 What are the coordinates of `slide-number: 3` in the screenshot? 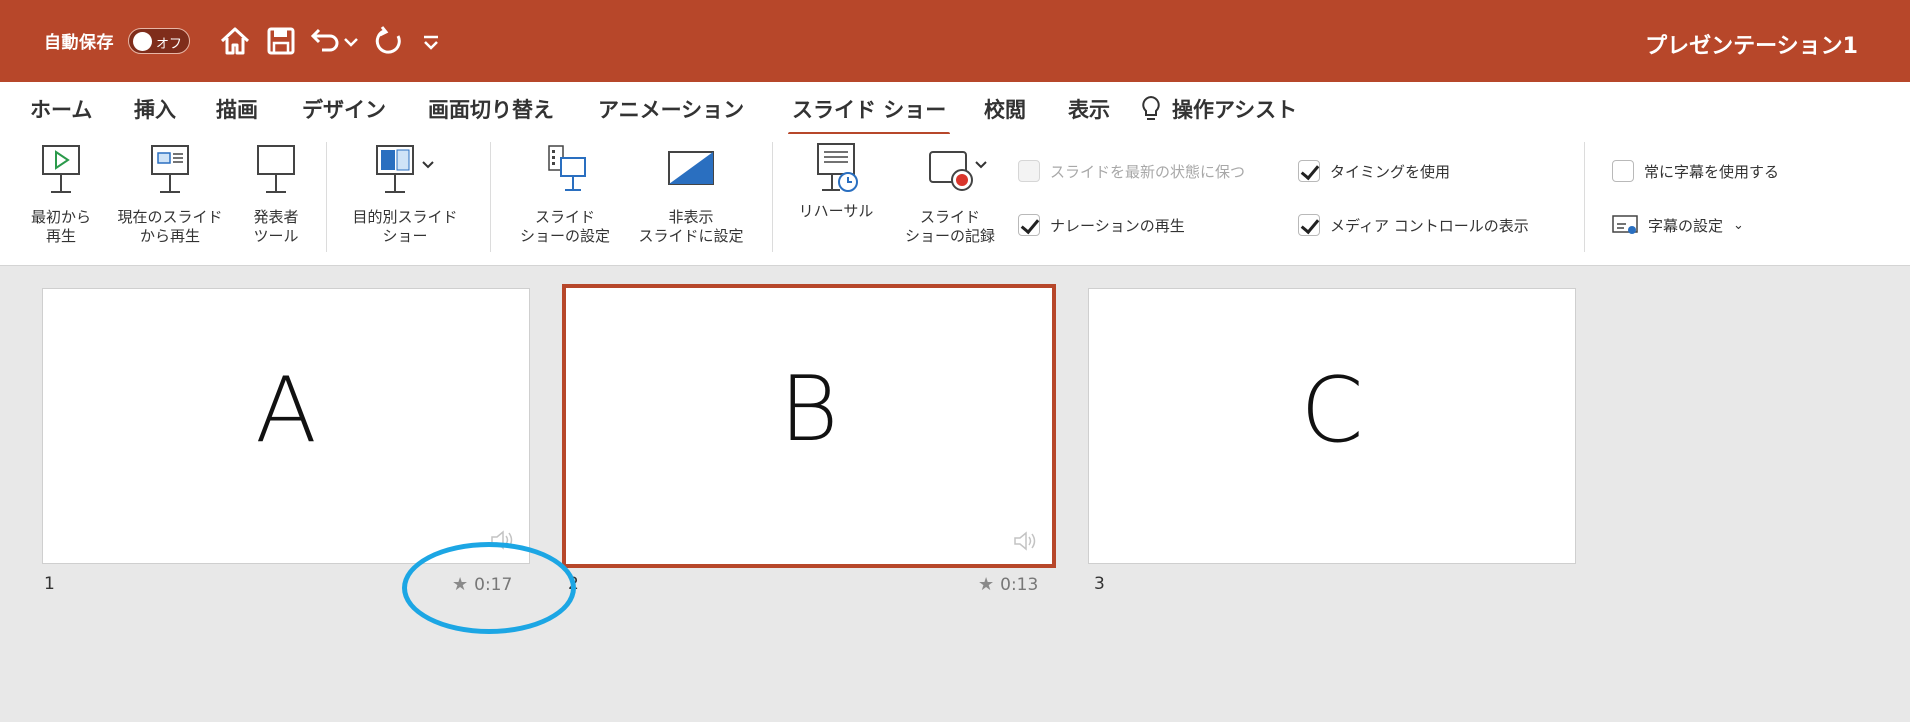 It's located at (1099, 584).